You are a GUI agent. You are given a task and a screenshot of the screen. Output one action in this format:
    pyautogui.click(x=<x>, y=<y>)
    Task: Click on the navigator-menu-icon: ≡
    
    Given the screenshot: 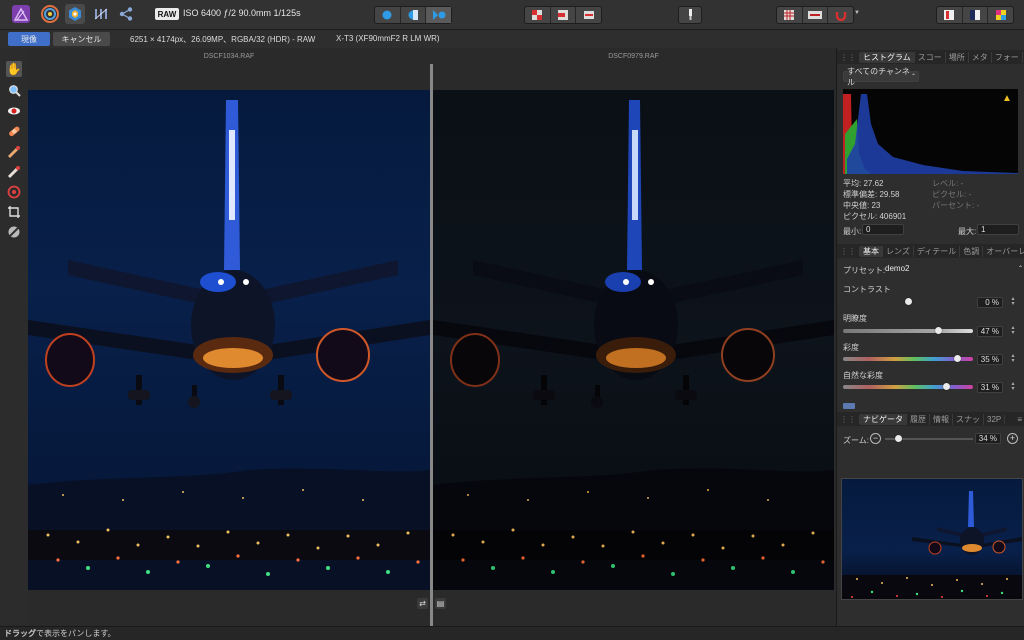 What is the action you would take?
    pyautogui.click(x=1019, y=419)
    